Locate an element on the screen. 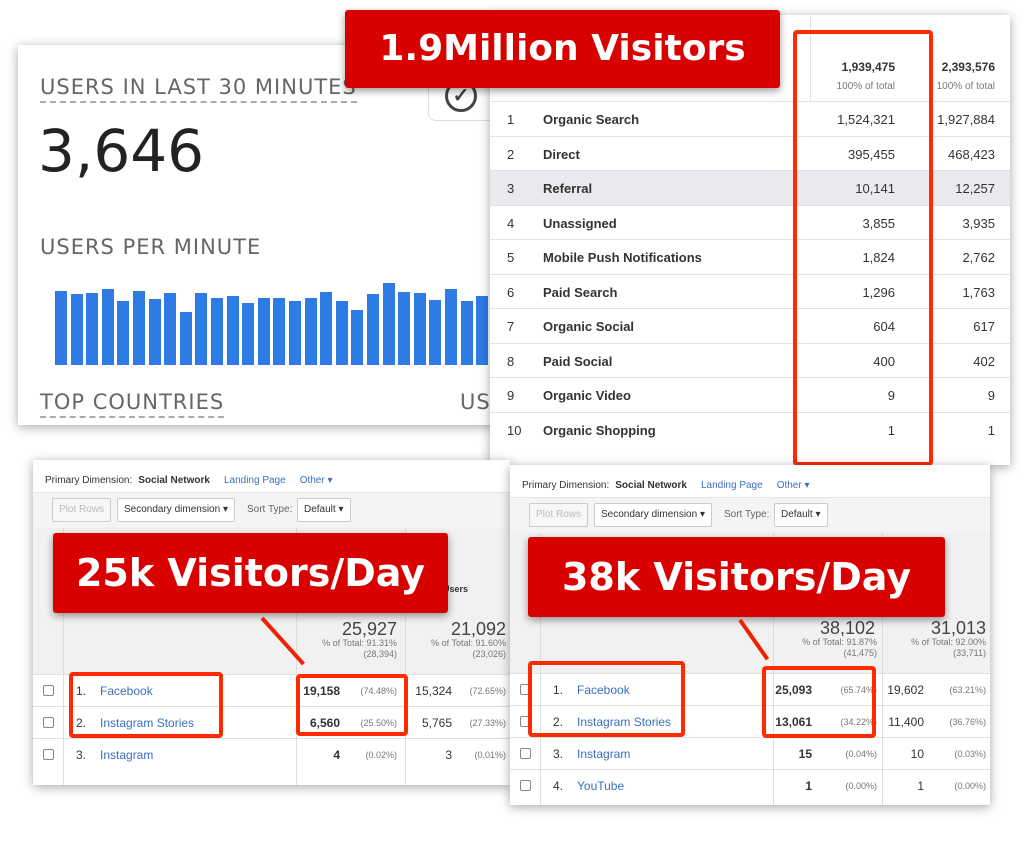 This screenshot has height=841, width=1024. users-pct: (0.00%) is located at coordinates (970, 786).